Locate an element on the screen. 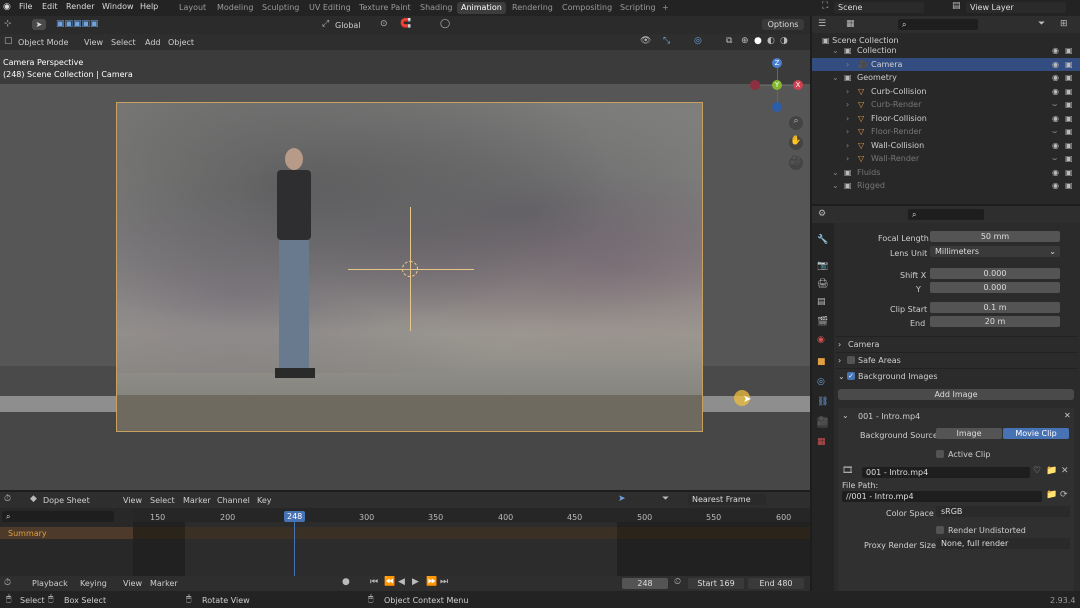 This screenshot has width=1080, height=608. record-icon: ● is located at coordinates (346, 582).